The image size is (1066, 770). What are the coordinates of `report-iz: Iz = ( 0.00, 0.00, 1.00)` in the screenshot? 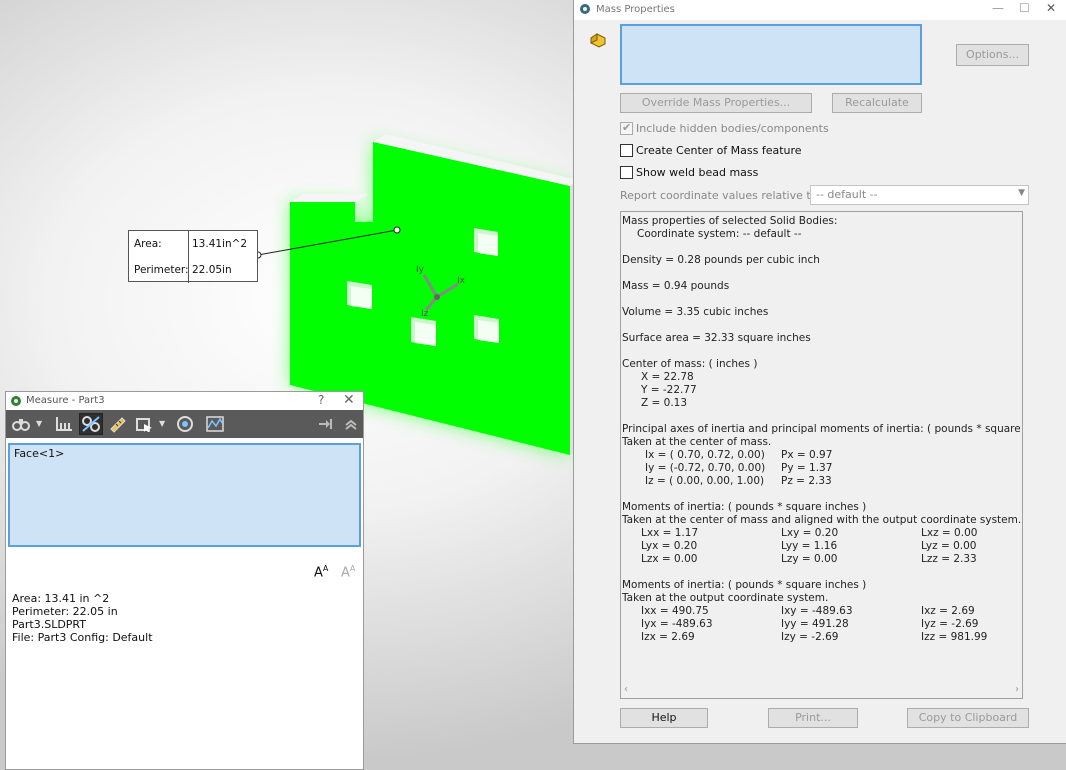 It's located at (705, 481).